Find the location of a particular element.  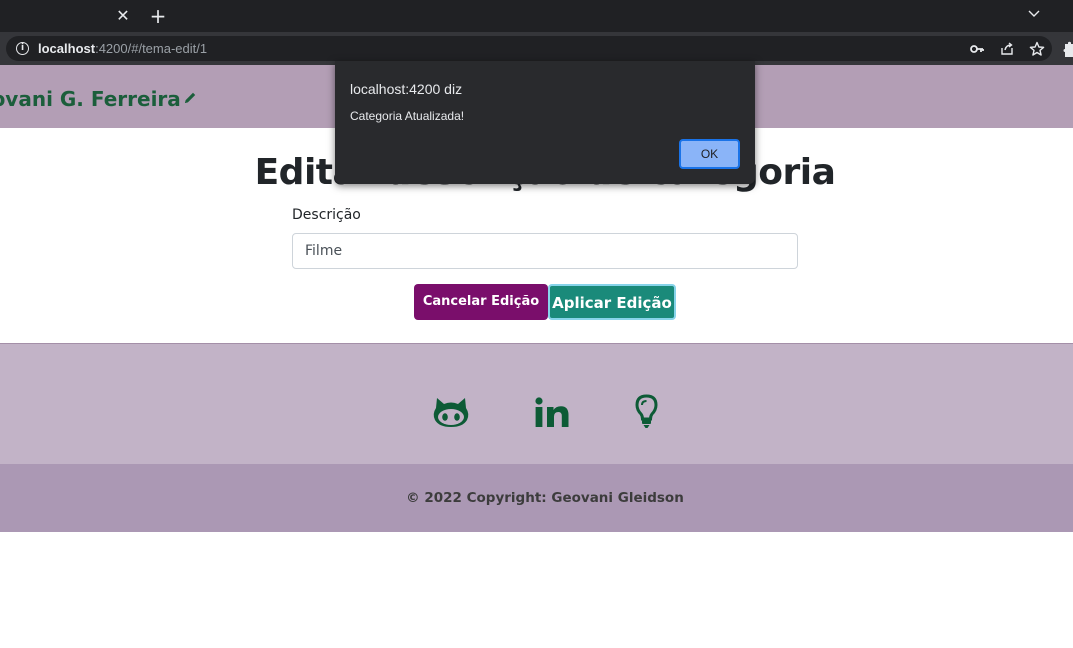

description-label: Descrição is located at coordinates (326, 215).